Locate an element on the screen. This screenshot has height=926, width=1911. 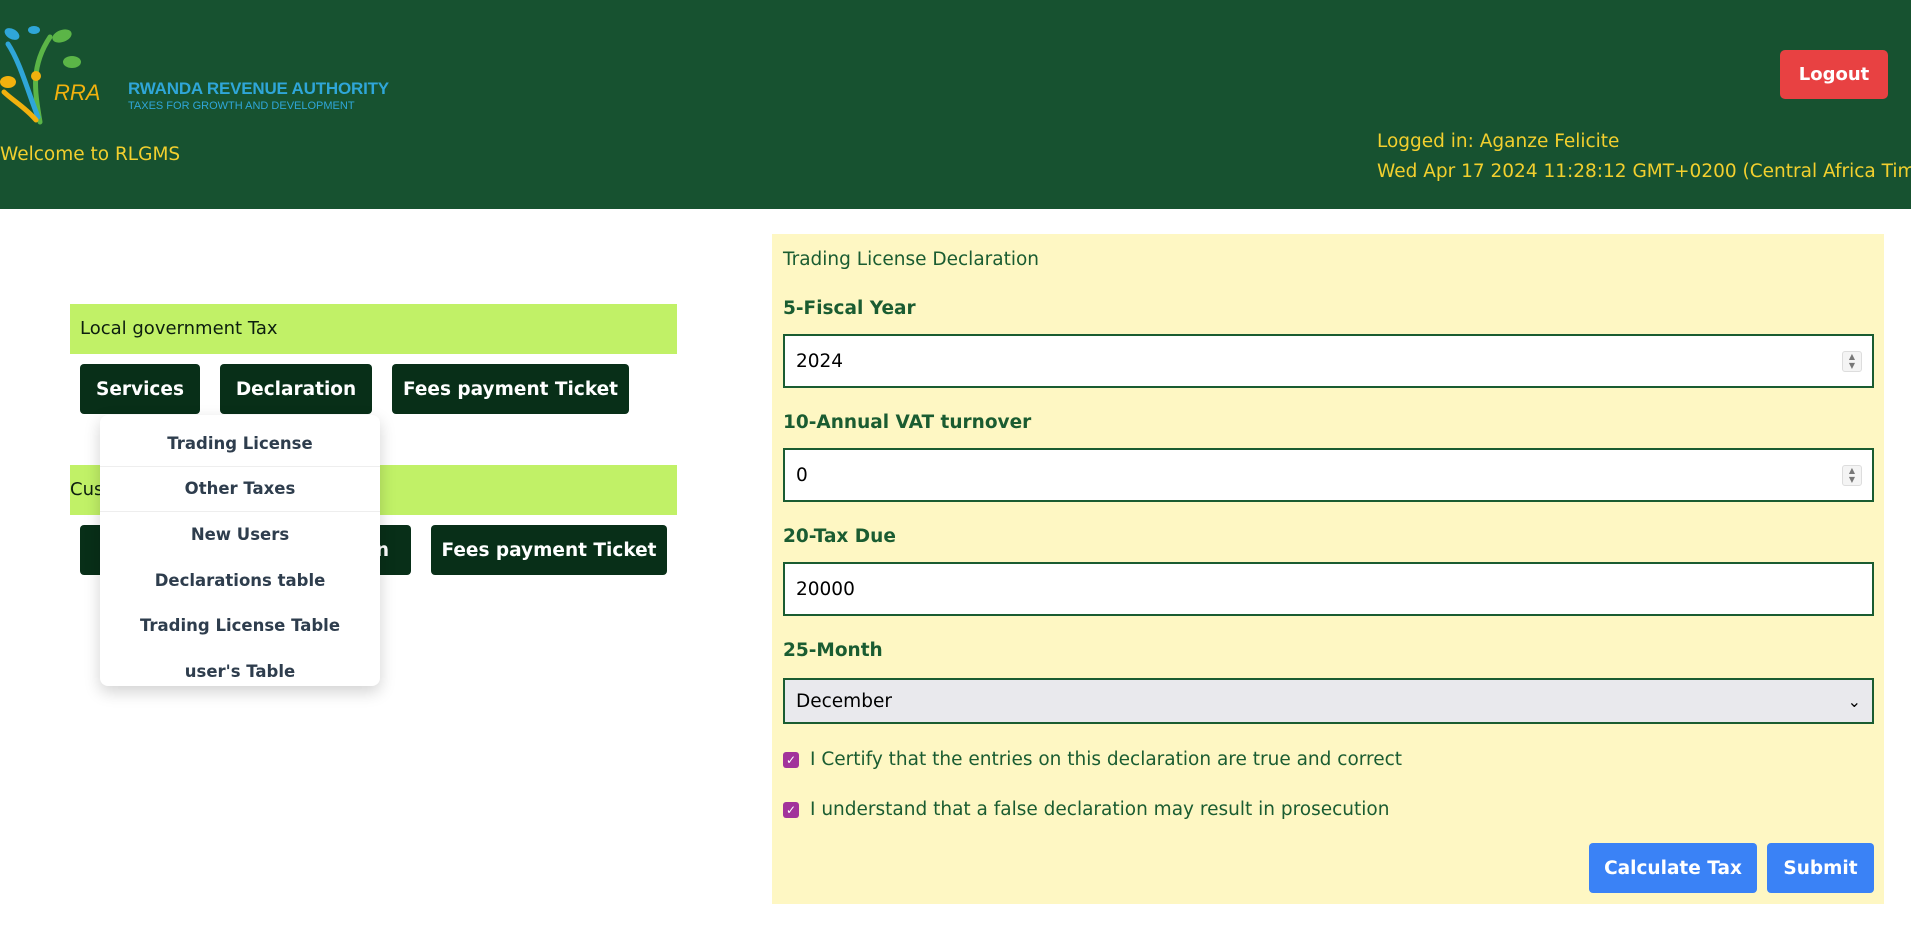
understand-checkbox: ✓ is located at coordinates (791, 809).